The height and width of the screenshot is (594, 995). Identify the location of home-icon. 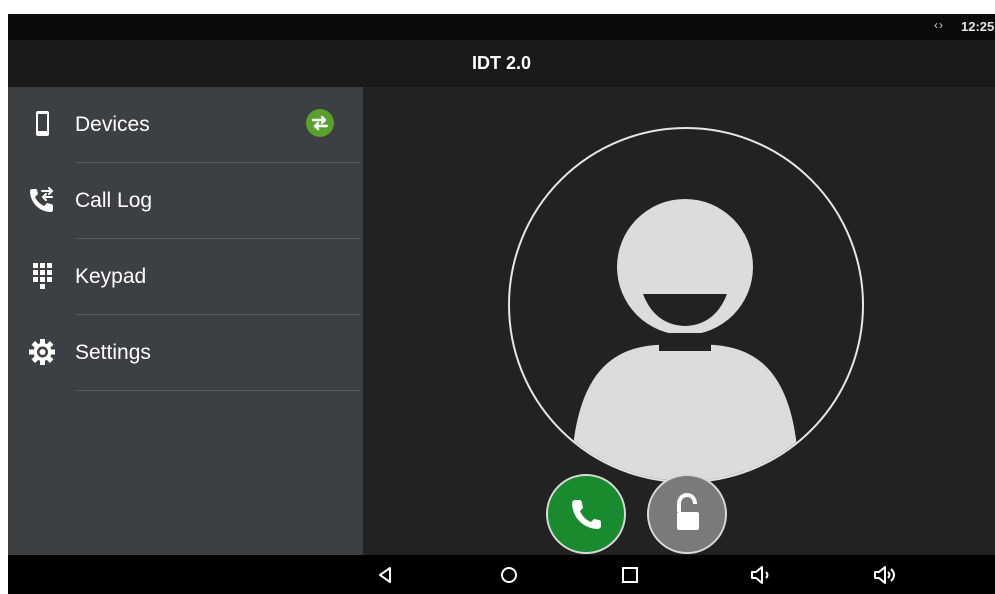
(509, 575).